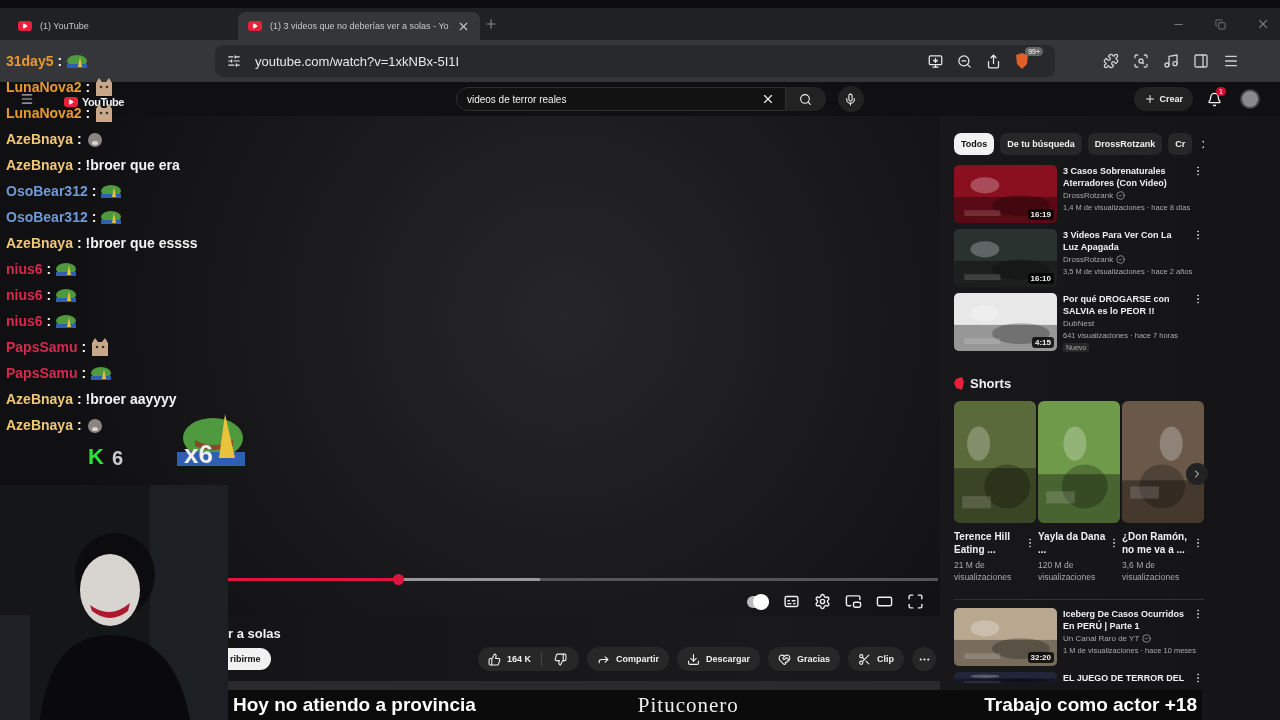  What do you see at coordinates (1201, 61) in the screenshot?
I see `sidebar-icon` at bounding box center [1201, 61].